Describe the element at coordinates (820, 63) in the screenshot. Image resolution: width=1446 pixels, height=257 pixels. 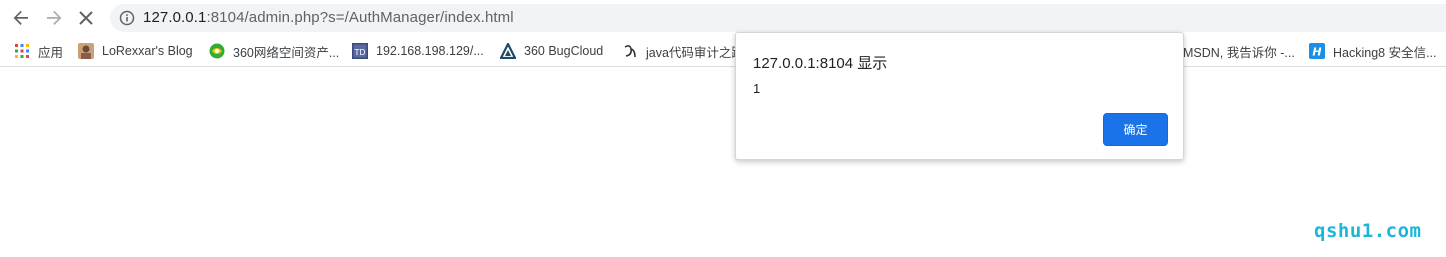
I see `dialog-title: 127.0.0.1:8104 显示` at that location.